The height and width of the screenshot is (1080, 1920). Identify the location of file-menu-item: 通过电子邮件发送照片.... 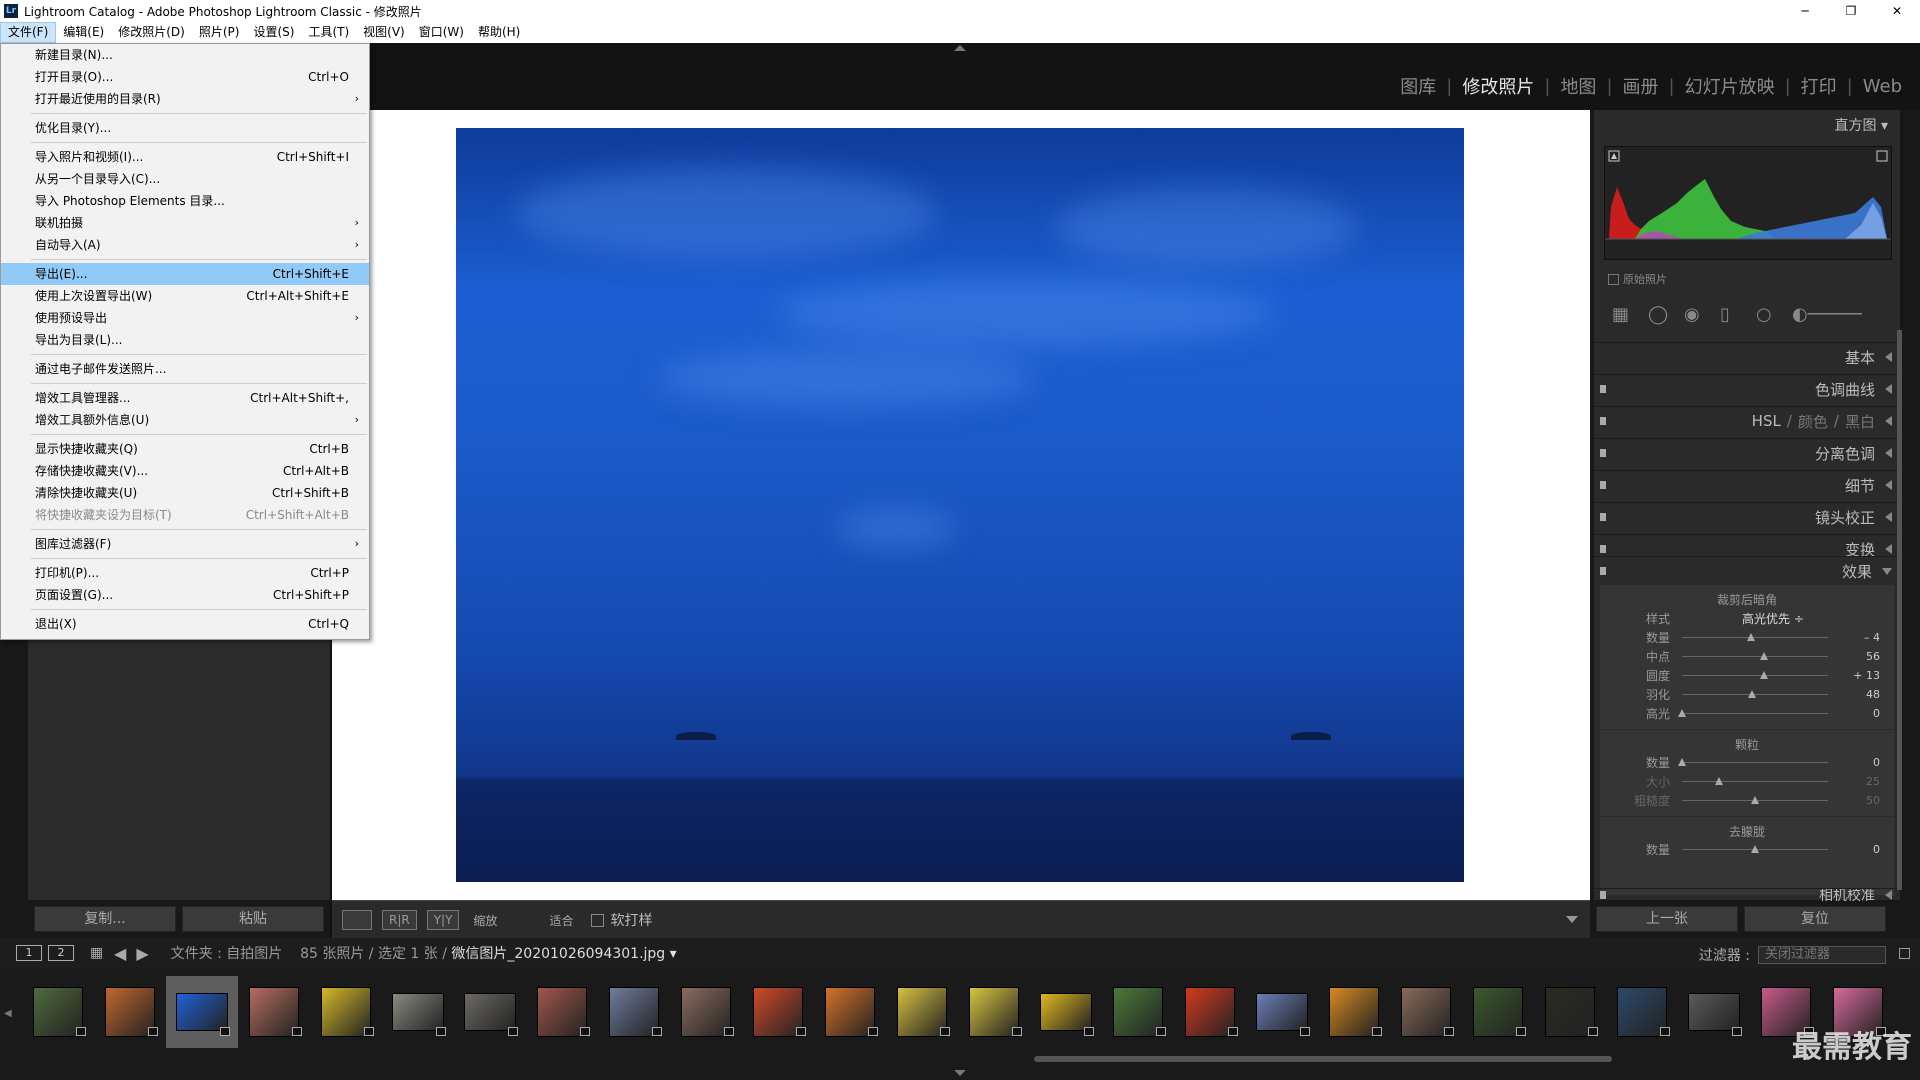
(185, 369).